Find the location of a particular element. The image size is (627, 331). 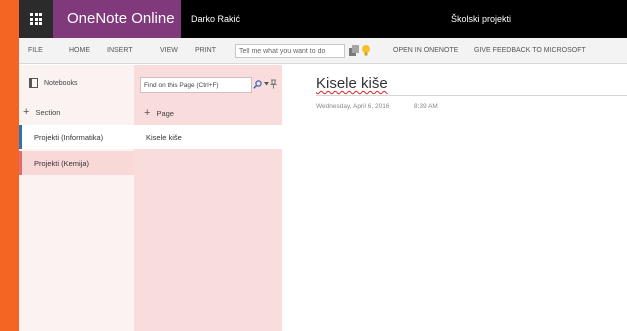

tell-me-input is located at coordinates (290, 51).